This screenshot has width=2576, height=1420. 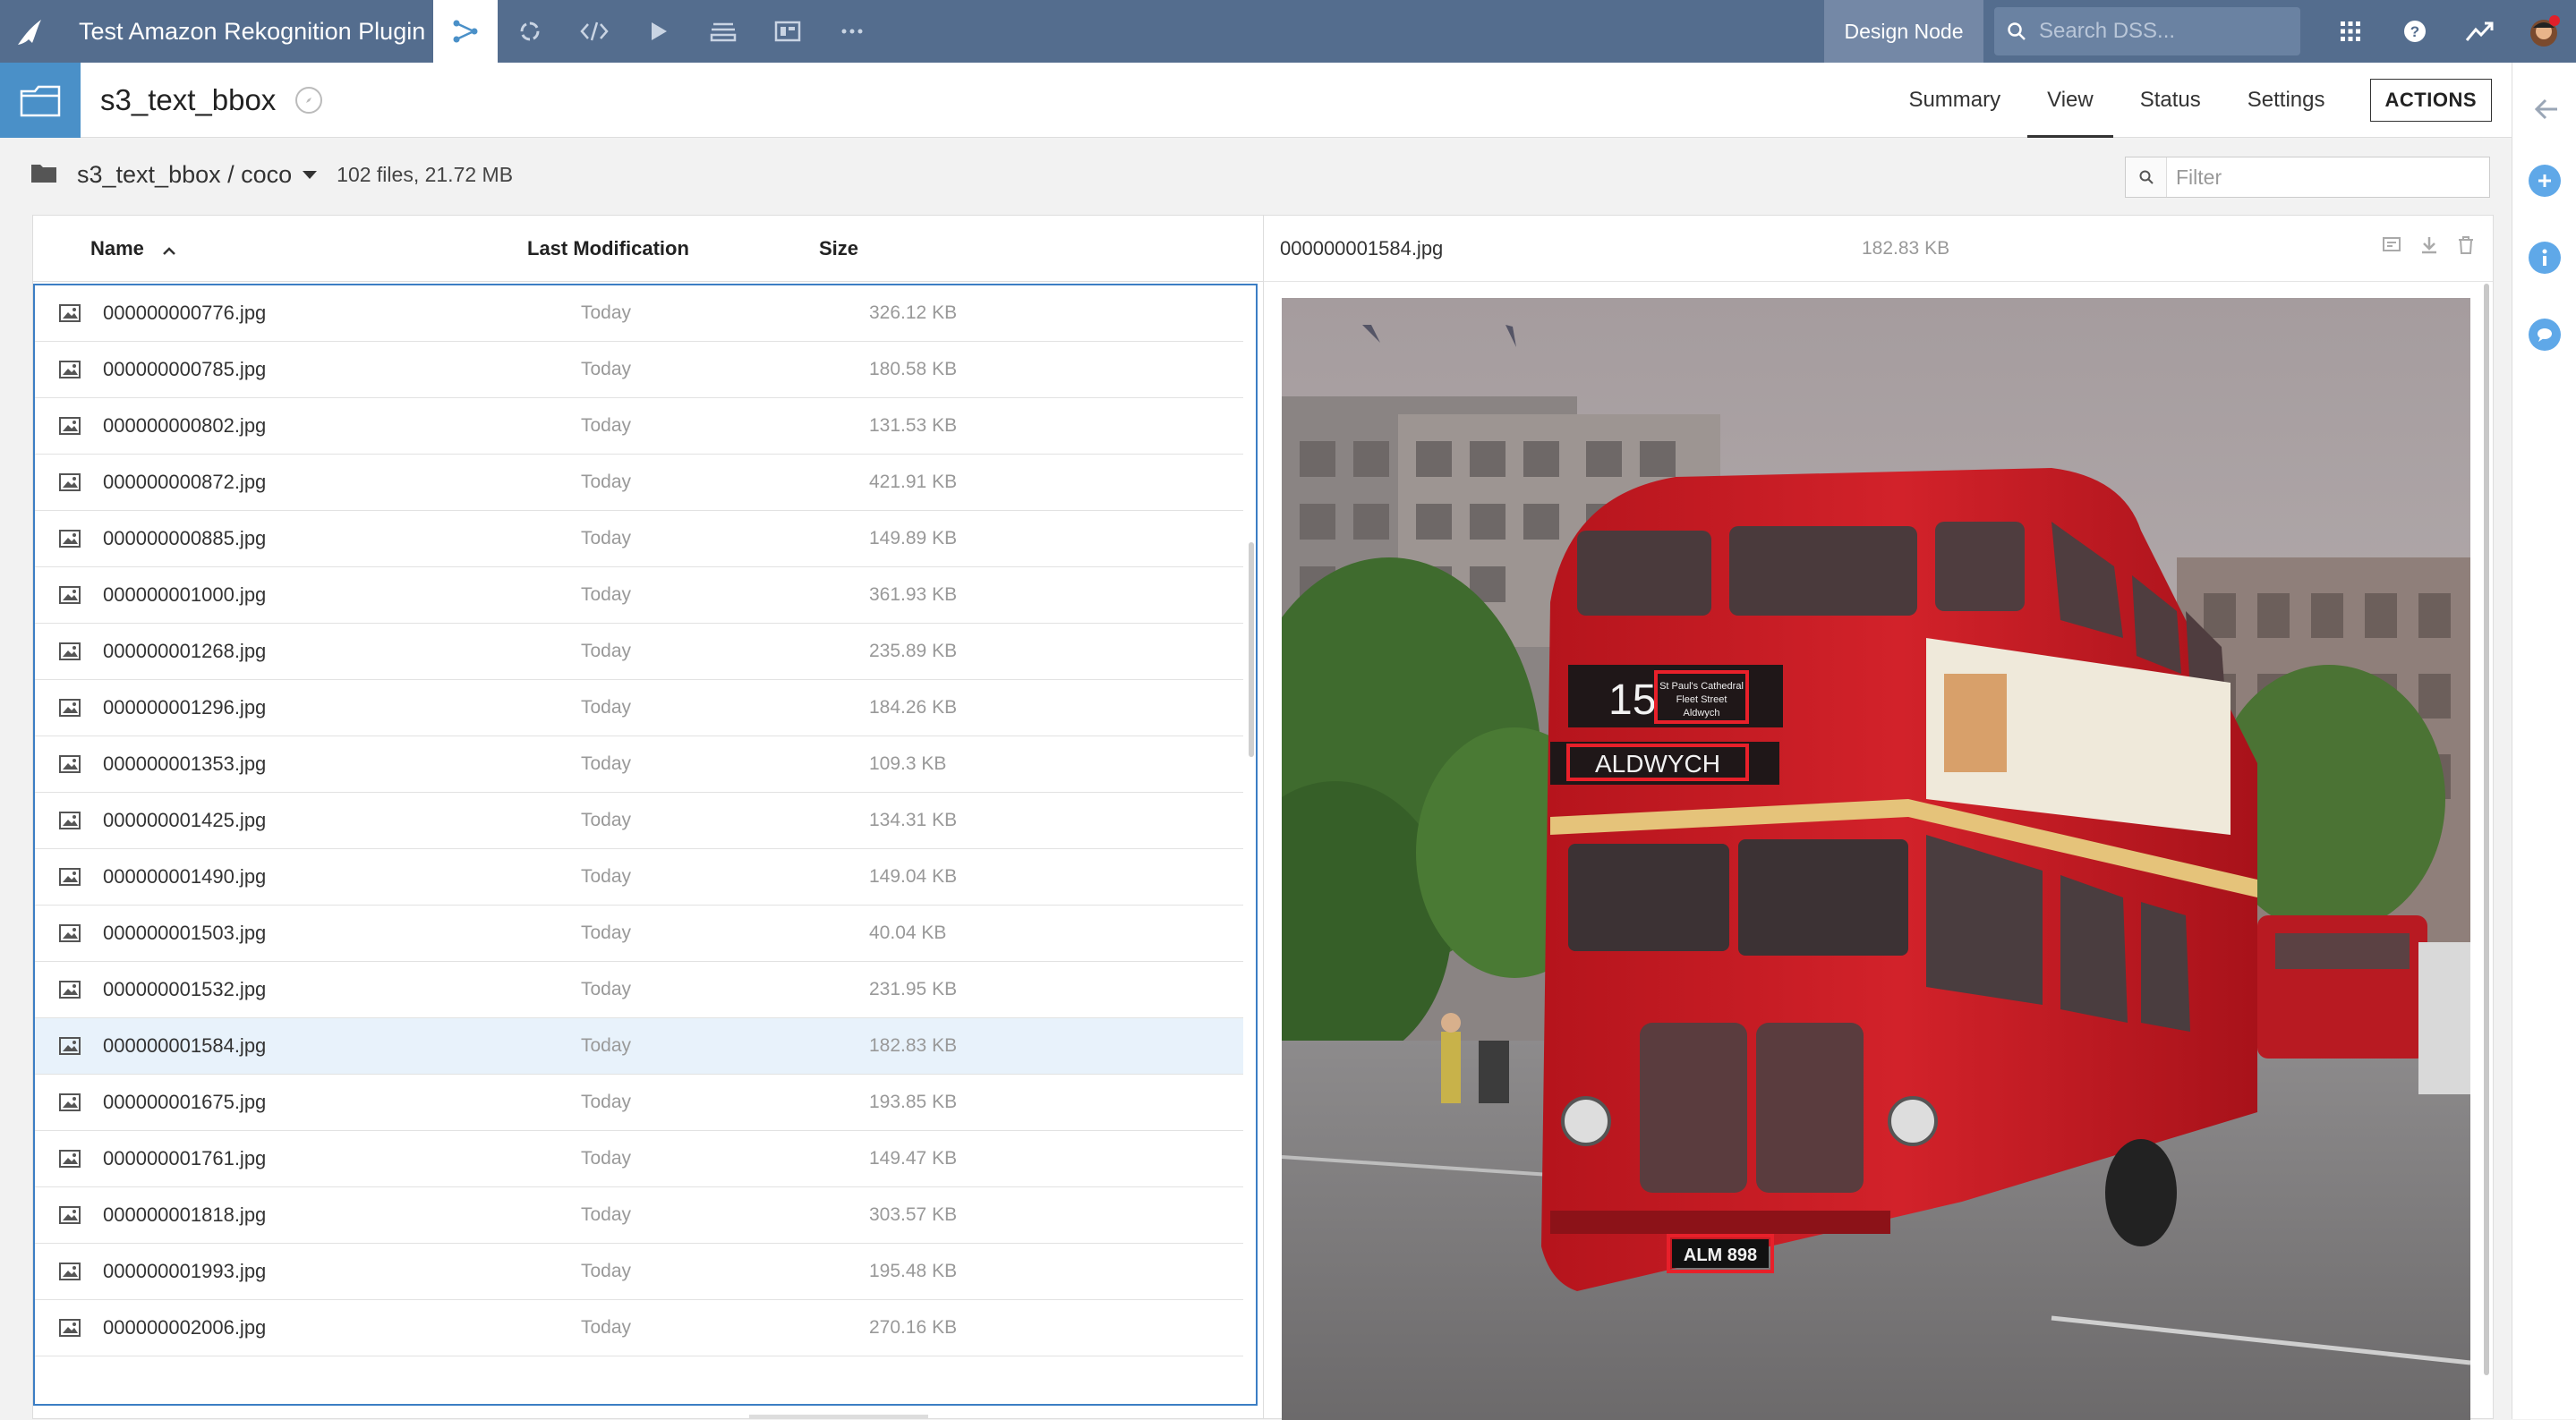 What do you see at coordinates (248, 31) in the screenshot?
I see `project-title: Test Amazon Rekognition Plugin` at bounding box center [248, 31].